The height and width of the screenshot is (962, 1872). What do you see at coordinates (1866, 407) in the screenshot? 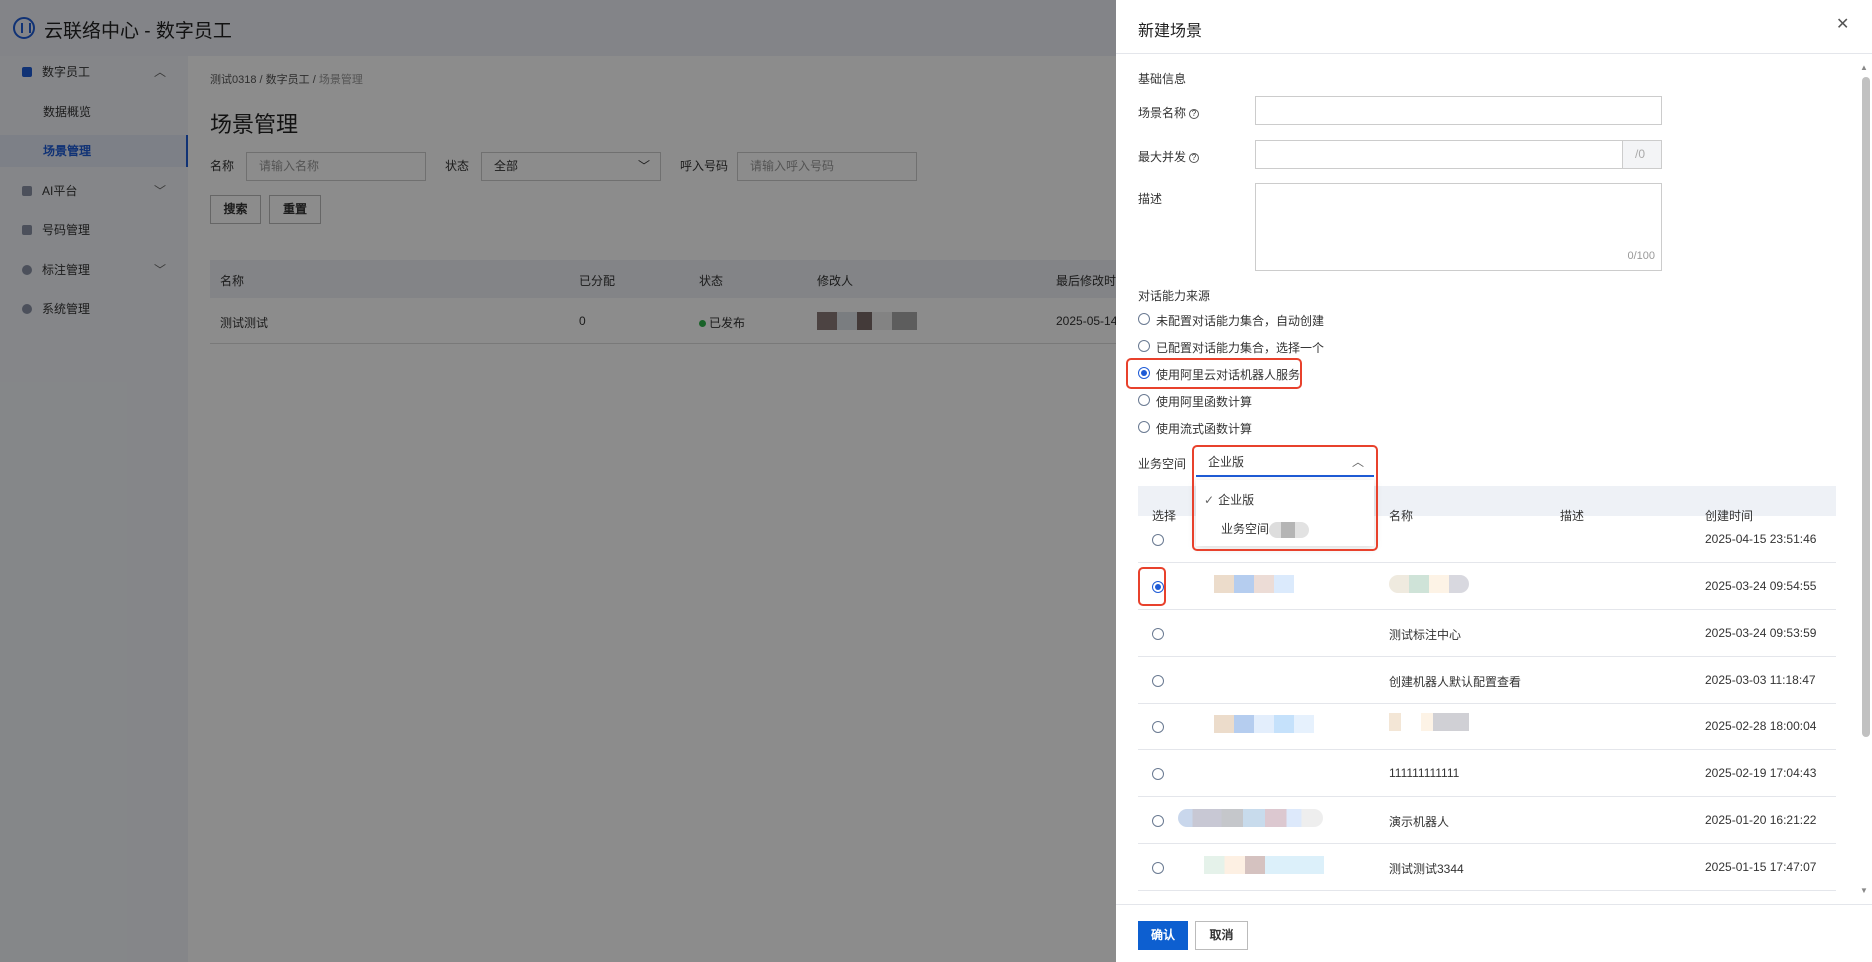
I see `scrollbar-thumb` at bounding box center [1866, 407].